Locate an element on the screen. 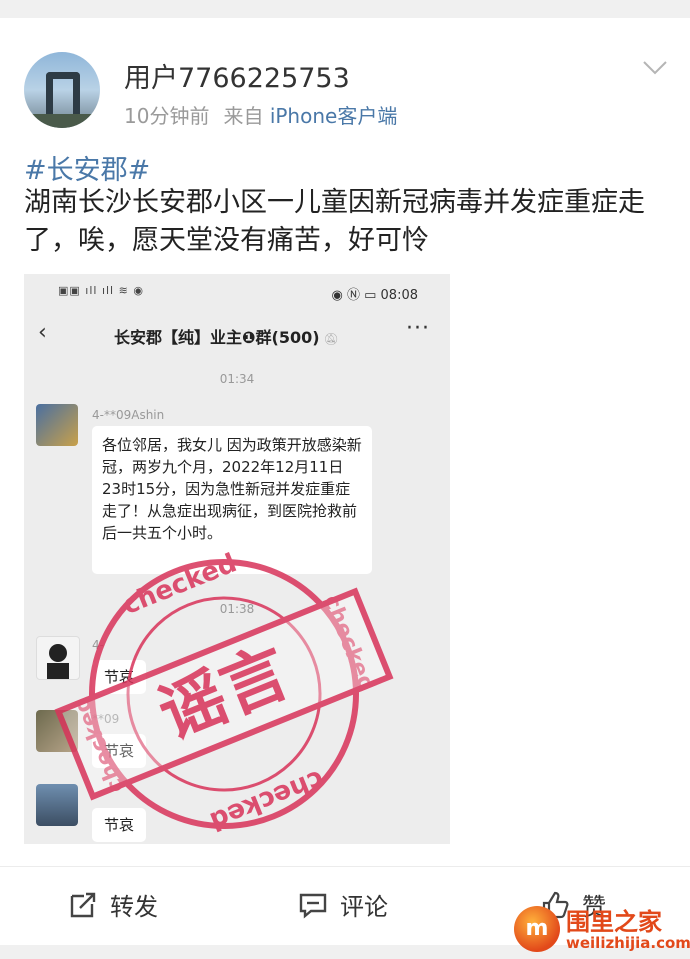 The image size is (690, 959). more-icon: ··· is located at coordinates (418, 328).